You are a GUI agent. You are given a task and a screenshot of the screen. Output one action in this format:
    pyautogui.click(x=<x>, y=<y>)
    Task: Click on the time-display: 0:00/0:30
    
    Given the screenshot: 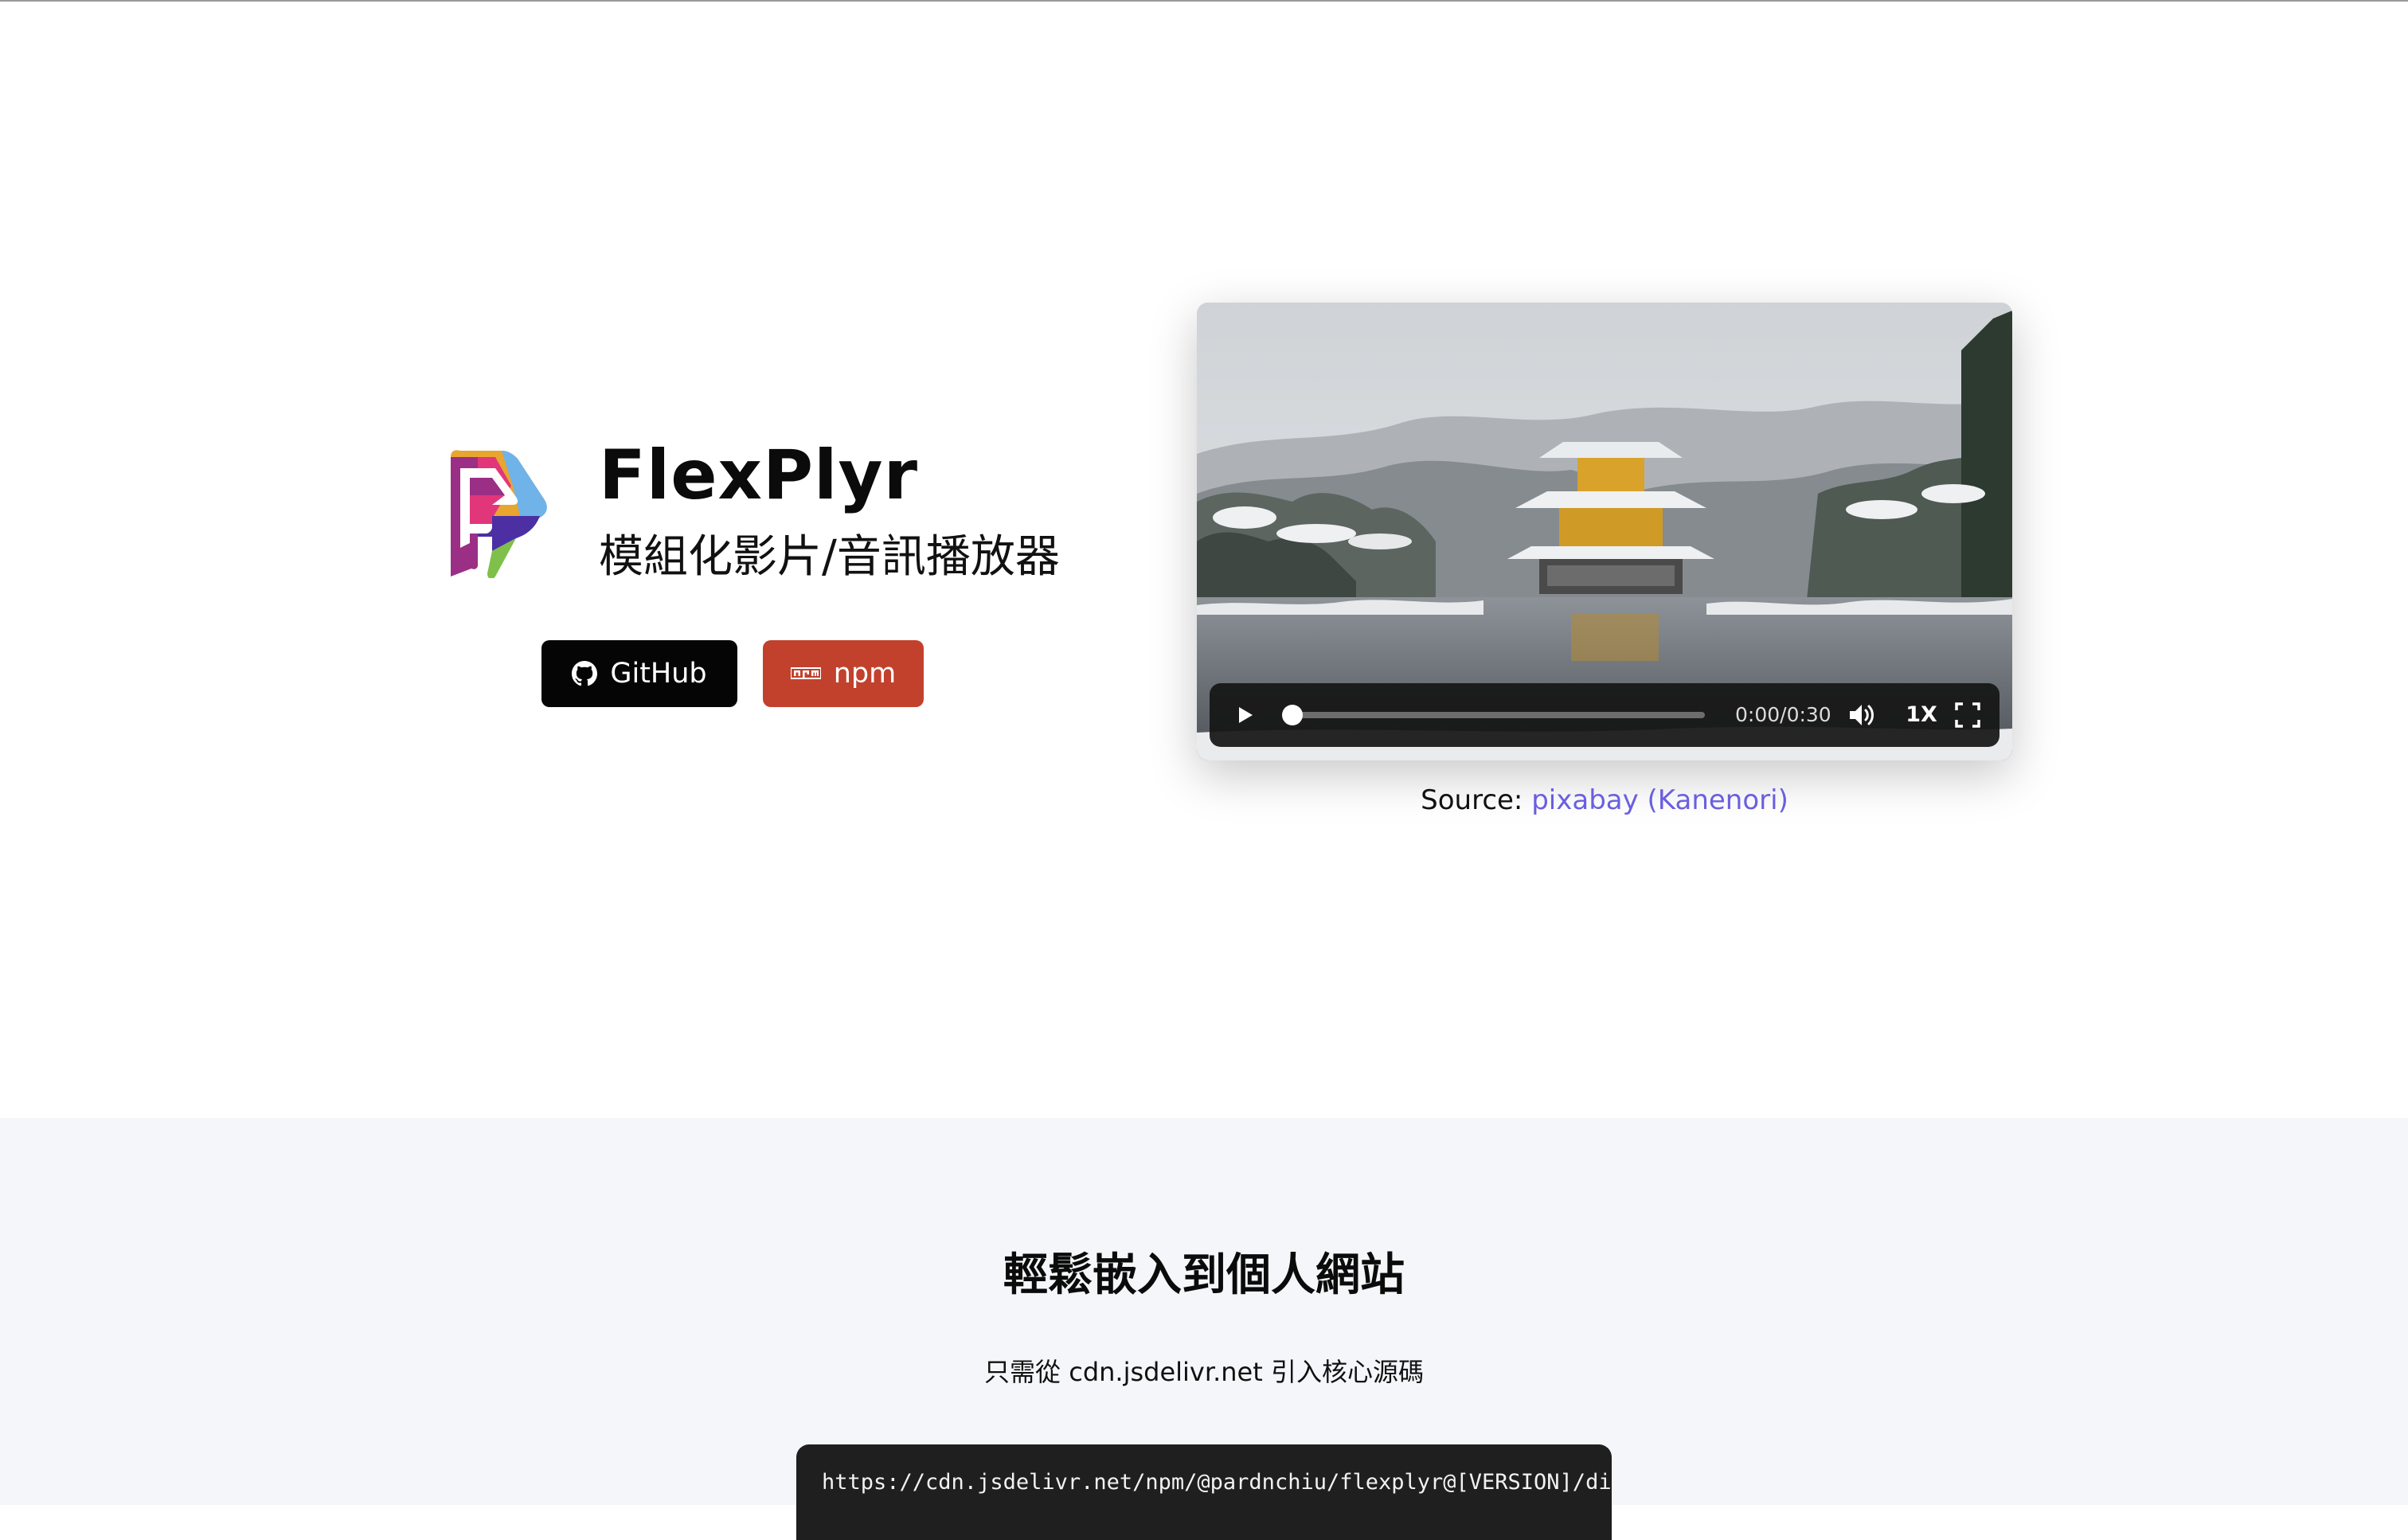 What is the action you would take?
    pyautogui.click(x=1783, y=714)
    